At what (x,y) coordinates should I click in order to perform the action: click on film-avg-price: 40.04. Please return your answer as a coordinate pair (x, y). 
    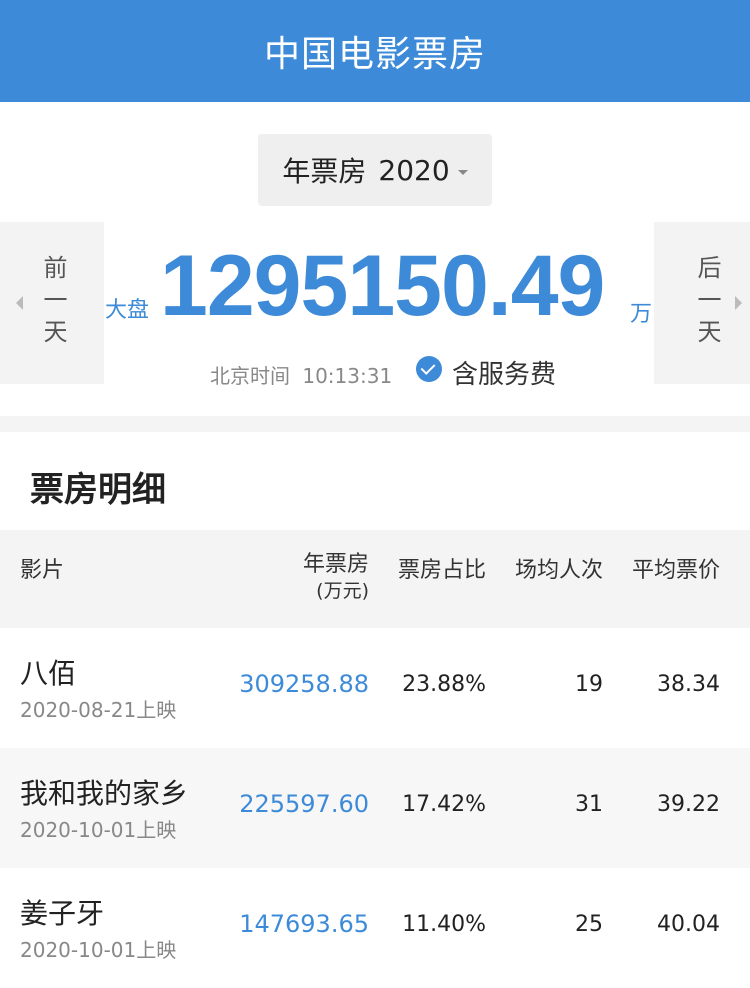
    Looking at the image, I should click on (688, 924).